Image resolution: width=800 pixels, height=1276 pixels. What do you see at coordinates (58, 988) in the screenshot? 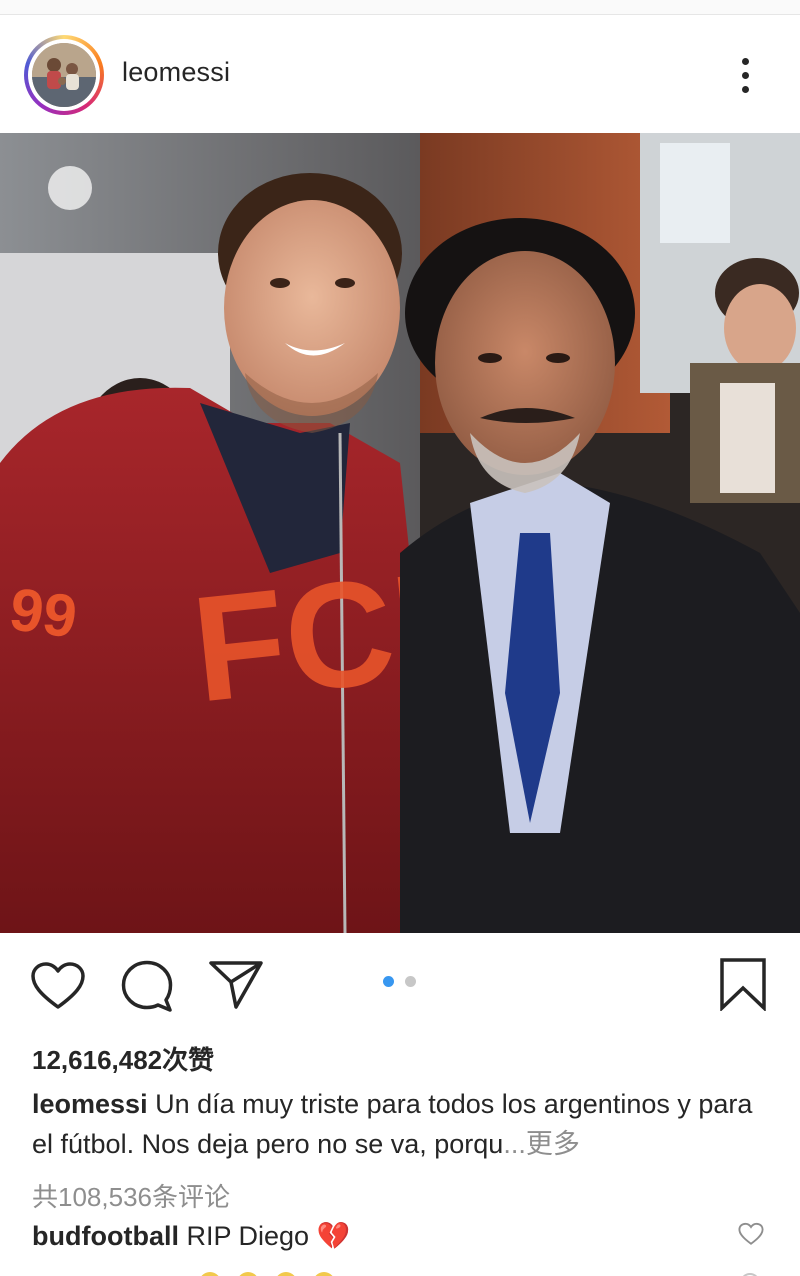
I see `heart-icon` at bounding box center [58, 988].